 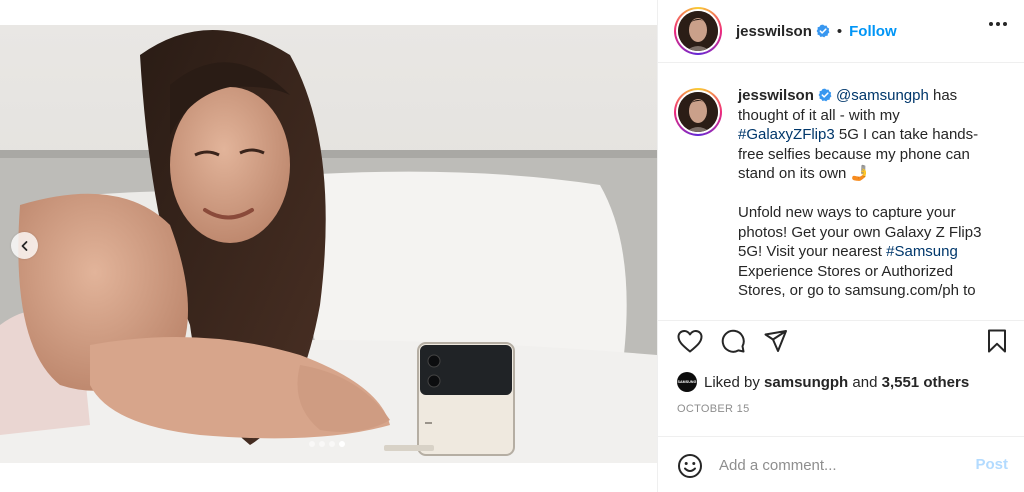 What do you see at coordinates (776, 95) in the screenshot?
I see `caption-username: jesswilson` at bounding box center [776, 95].